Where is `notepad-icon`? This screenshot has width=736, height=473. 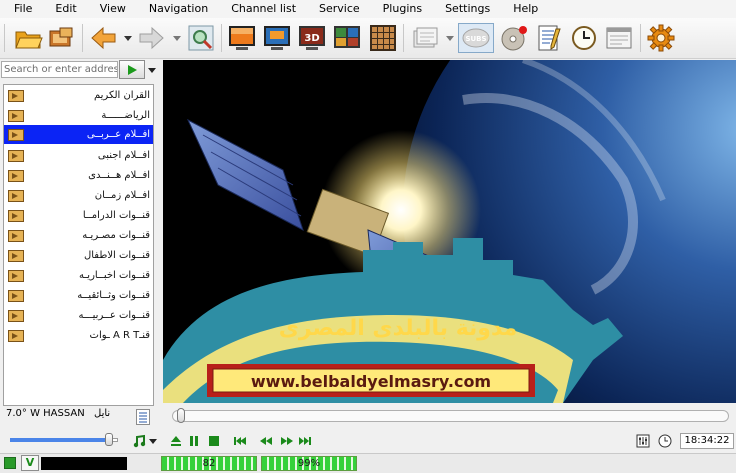
notepad-icon is located at coordinates (549, 38).